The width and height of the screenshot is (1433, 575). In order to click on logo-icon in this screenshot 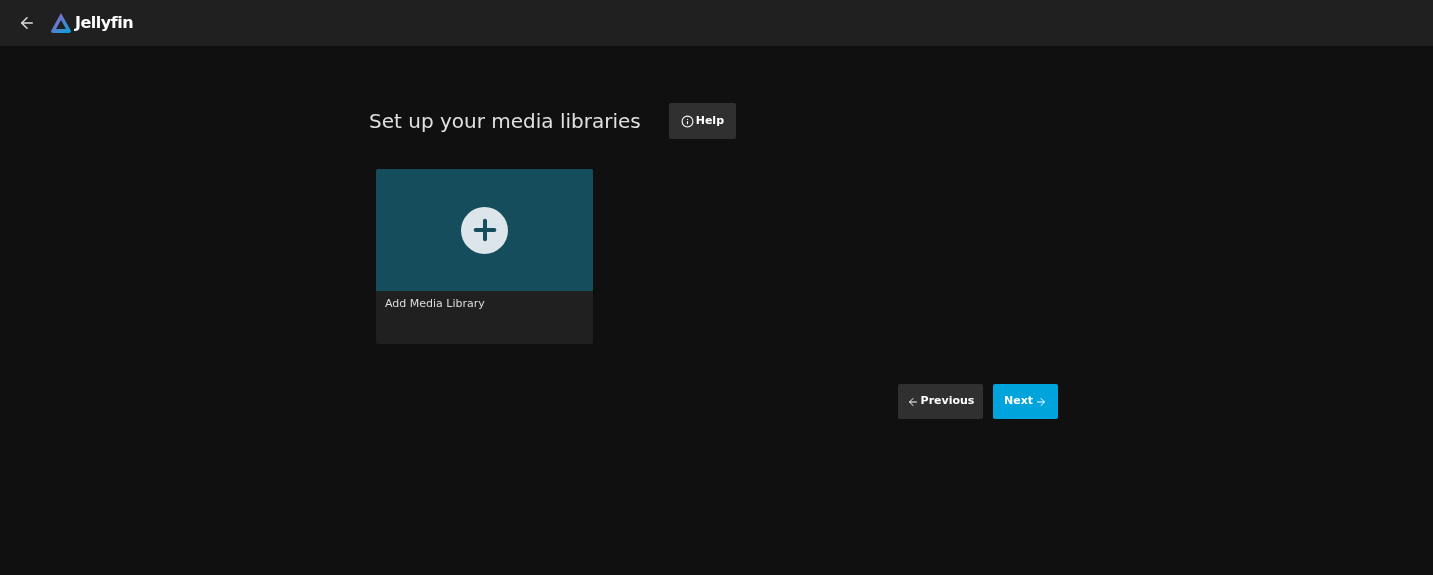, I will do `click(61, 23)`.